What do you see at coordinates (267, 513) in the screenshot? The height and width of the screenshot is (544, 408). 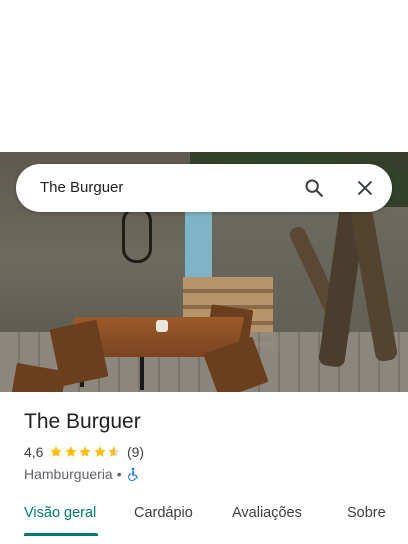 I see `tab-avaliacoes: Avaliações` at bounding box center [267, 513].